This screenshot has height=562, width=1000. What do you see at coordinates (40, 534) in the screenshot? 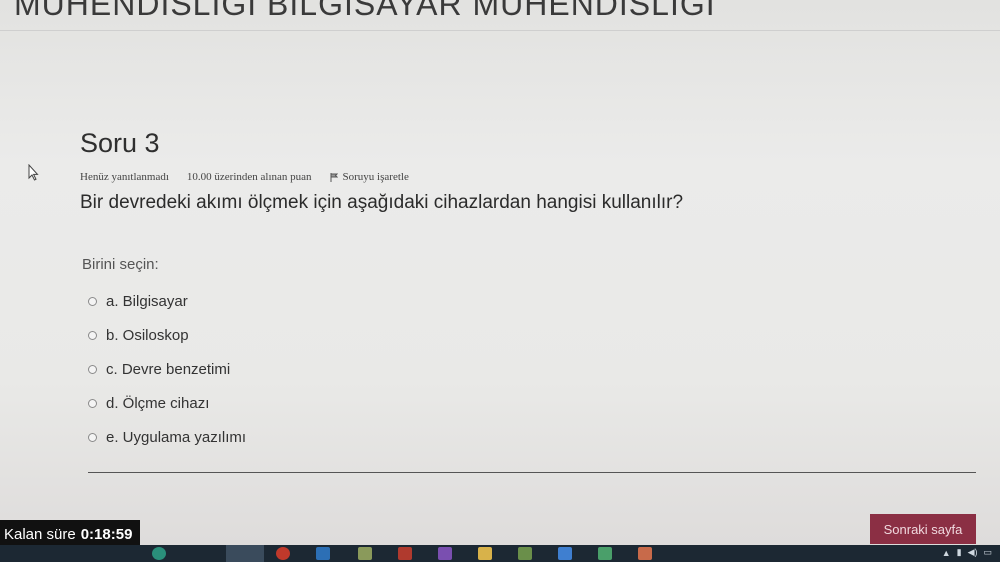
I see `timer-label: Kalan süre` at bounding box center [40, 534].